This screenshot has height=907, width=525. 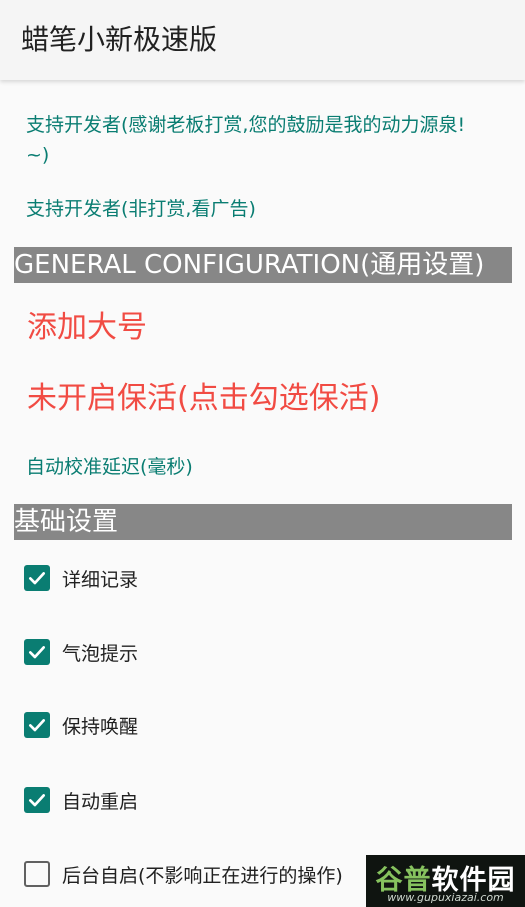 What do you see at coordinates (263, 522) in the screenshot?
I see `basic-settings-header: 基础设置` at bounding box center [263, 522].